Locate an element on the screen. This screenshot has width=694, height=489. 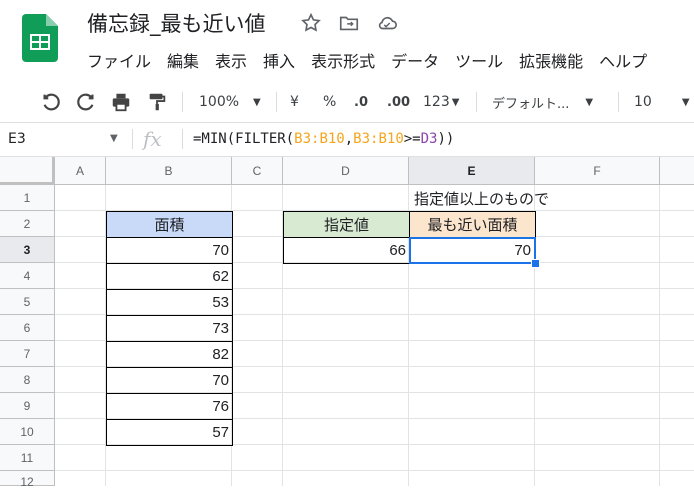
cloud-status-icon is located at coordinates (387, 23).